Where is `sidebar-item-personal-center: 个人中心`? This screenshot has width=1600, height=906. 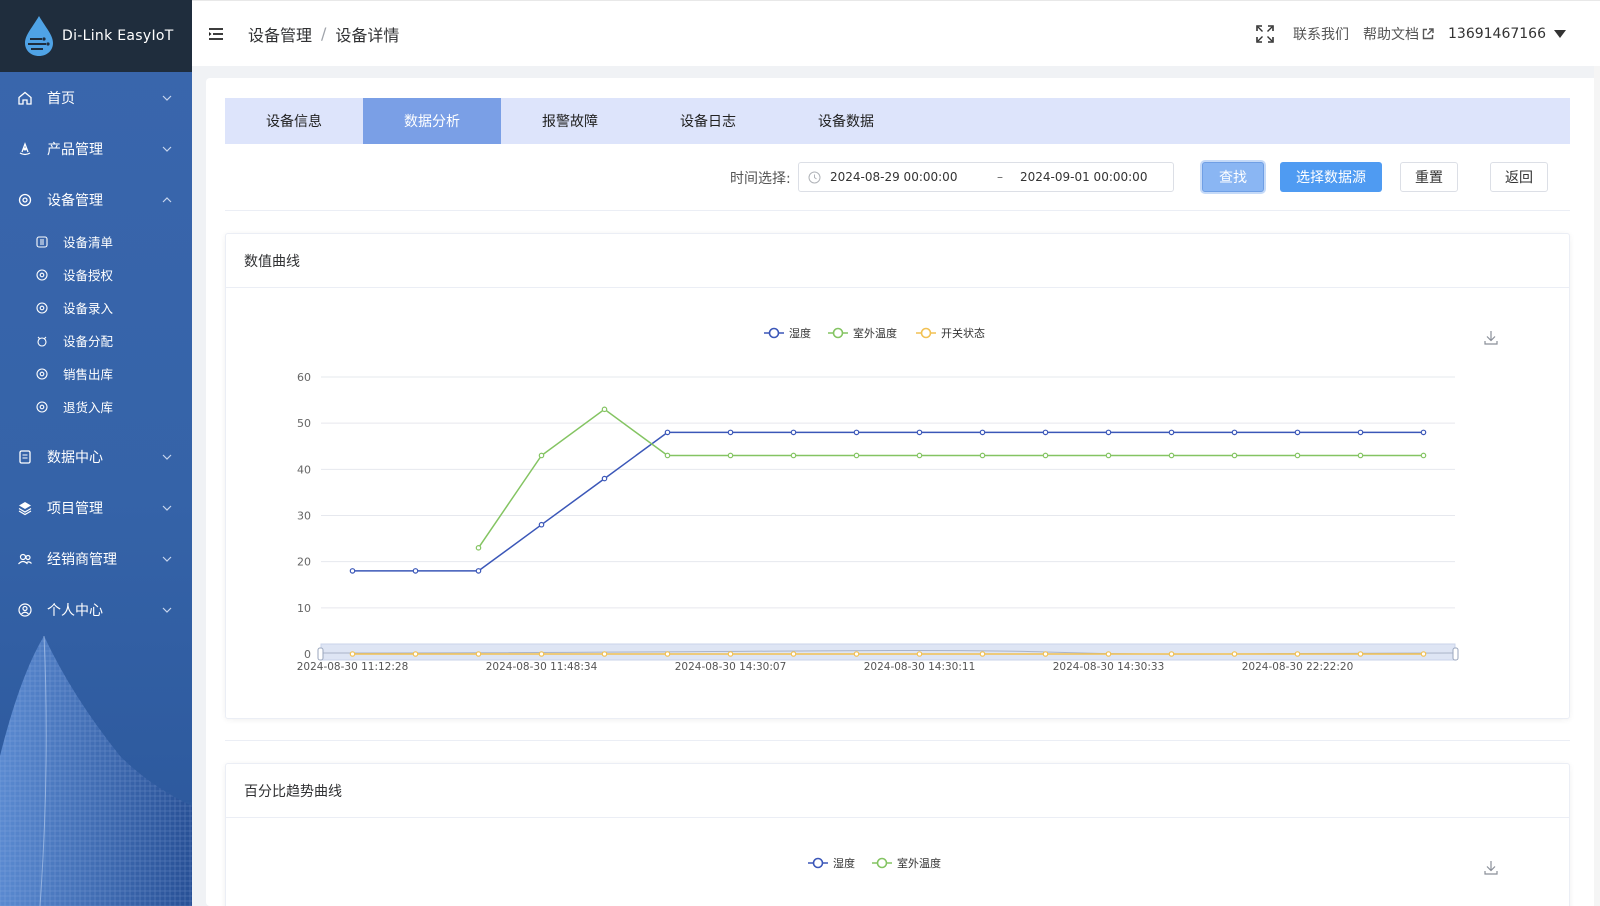 sidebar-item-personal-center: 个人中心 is located at coordinates (96, 609).